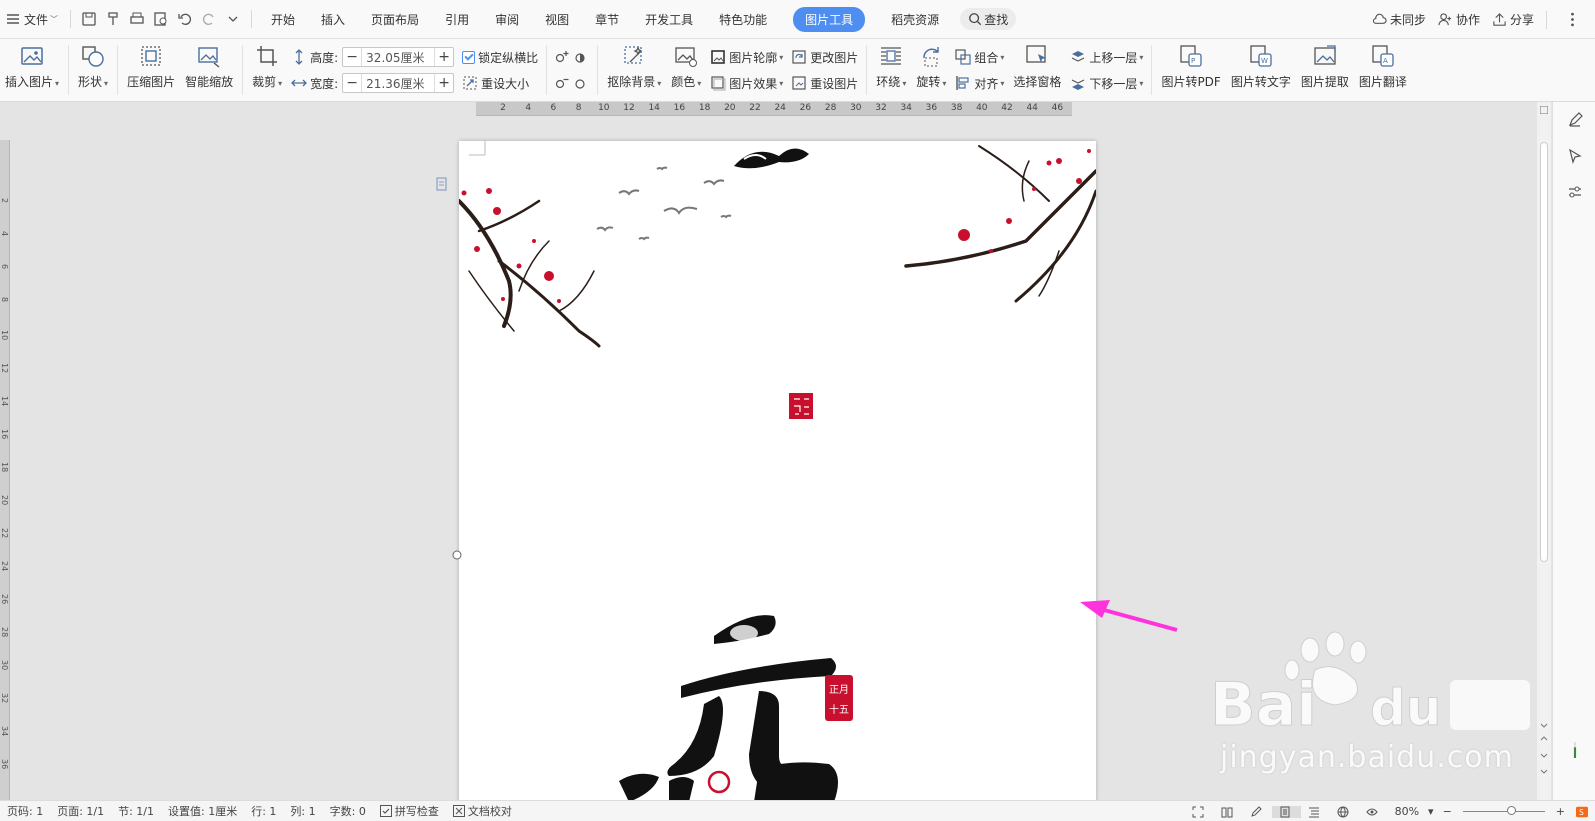  What do you see at coordinates (1560, 811) in the screenshot?
I see `zoom-in-button: +` at bounding box center [1560, 811].